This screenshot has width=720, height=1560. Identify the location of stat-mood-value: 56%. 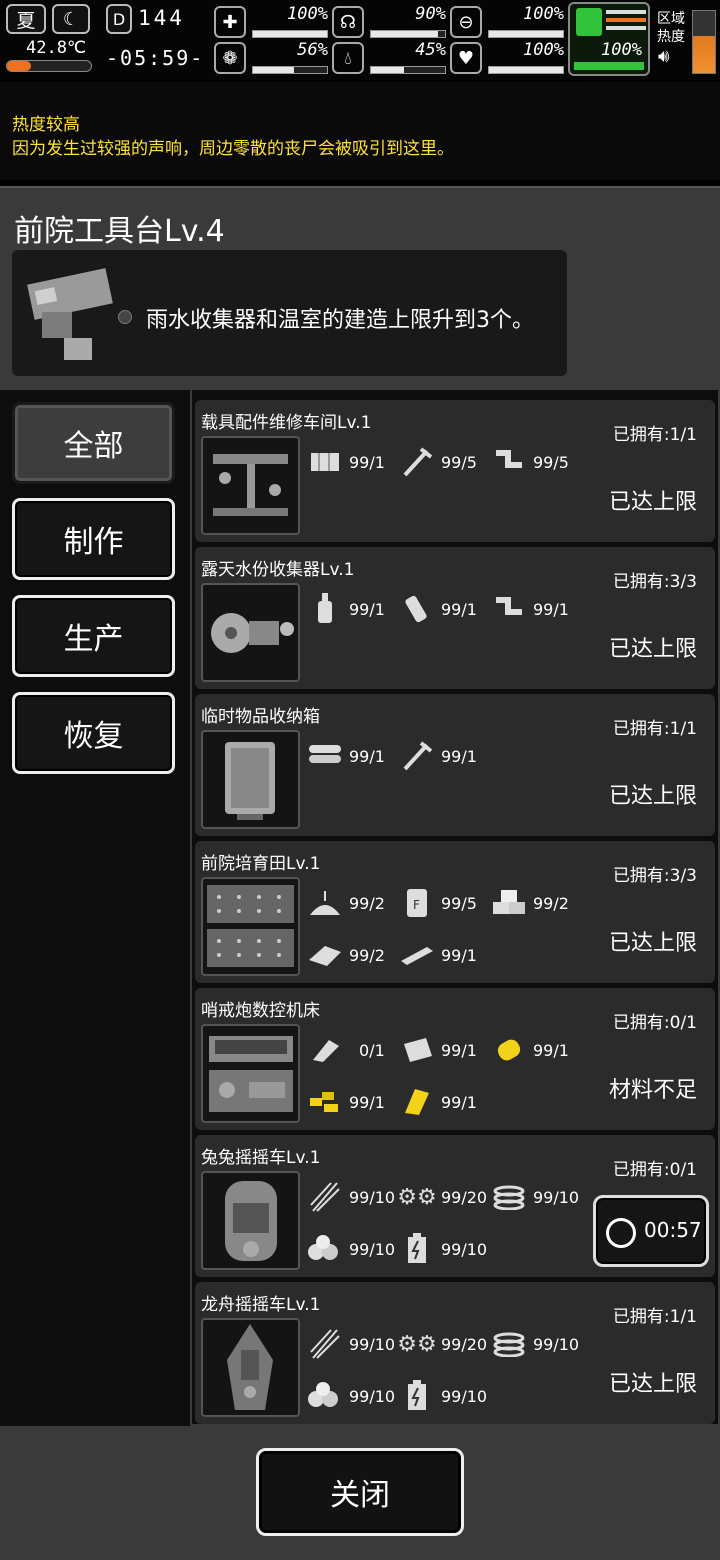
(312, 50).